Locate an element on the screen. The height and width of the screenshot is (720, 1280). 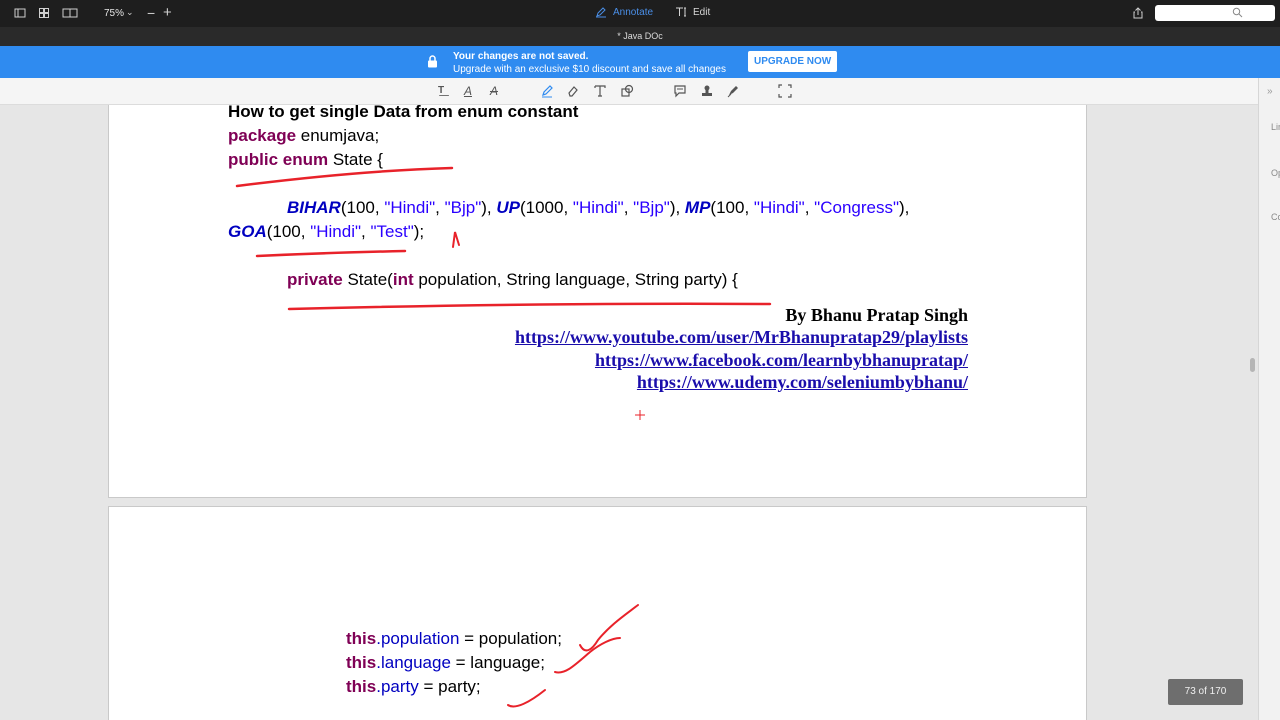
annotation-toolbar: T͟ A A is located at coordinates (629, 91).